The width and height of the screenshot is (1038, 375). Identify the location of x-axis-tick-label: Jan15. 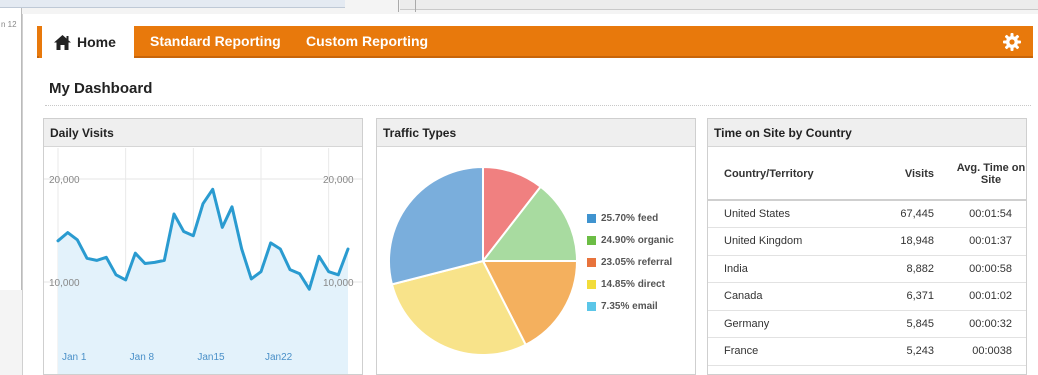
(211, 357).